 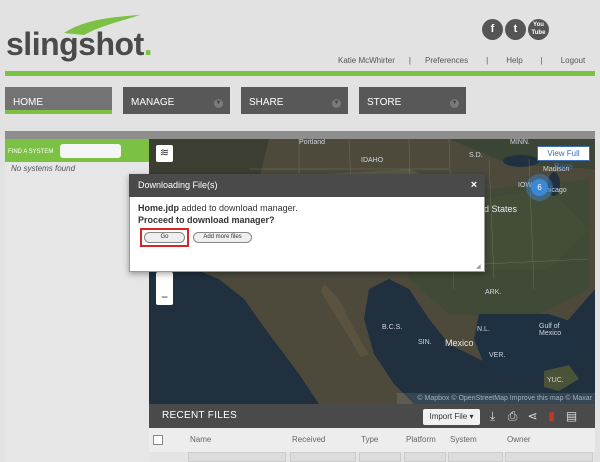 What do you see at coordinates (483, 329) in the screenshot?
I see `map-label-nl: N.L.` at bounding box center [483, 329].